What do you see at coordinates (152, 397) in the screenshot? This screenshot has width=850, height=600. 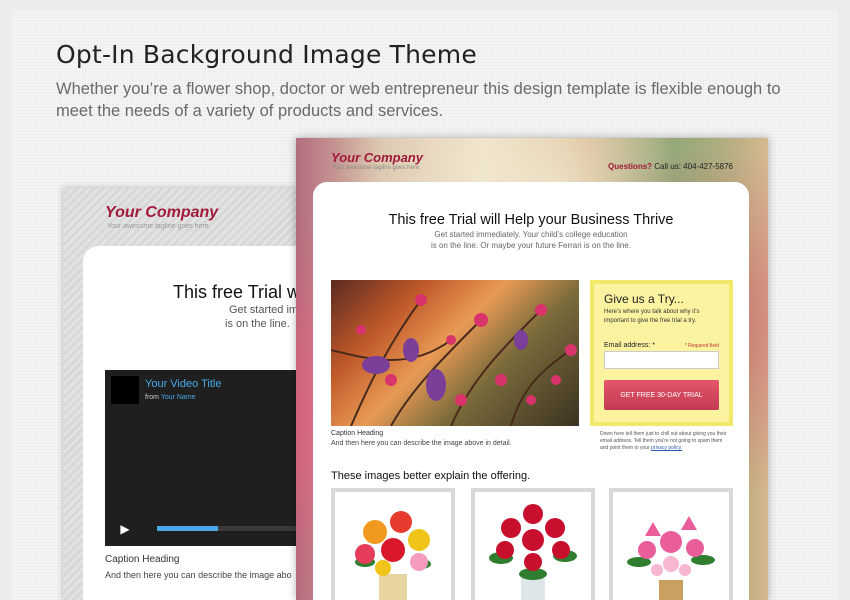 I see `video-from-label: from` at bounding box center [152, 397].